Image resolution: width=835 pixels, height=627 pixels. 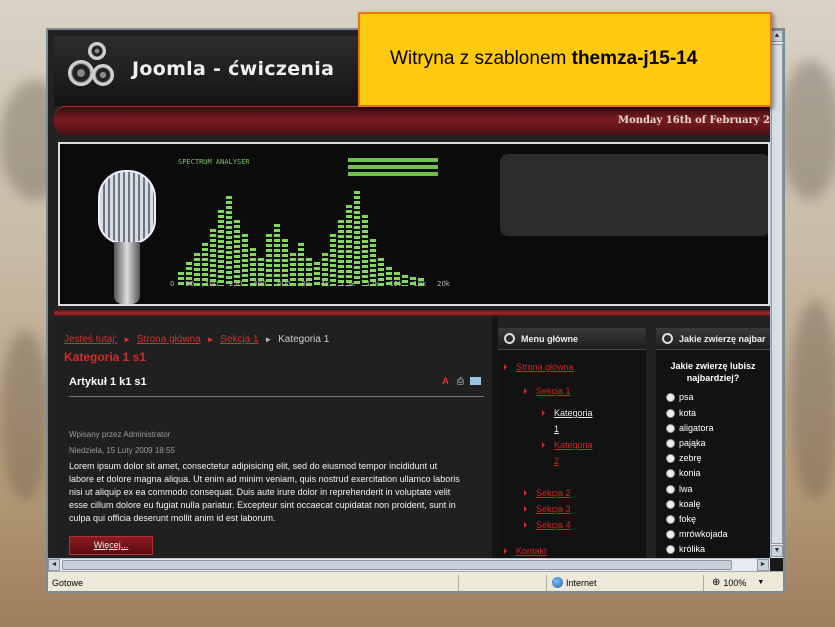 What do you see at coordinates (553, 391) in the screenshot?
I see `menu-item-section-1: Sekcja 1` at bounding box center [553, 391].